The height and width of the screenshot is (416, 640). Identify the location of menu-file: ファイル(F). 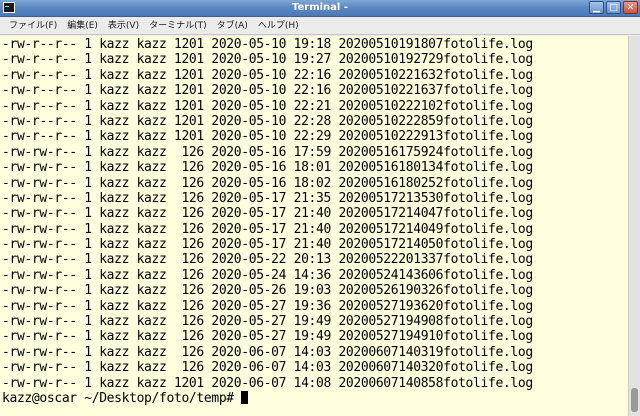
(33, 26).